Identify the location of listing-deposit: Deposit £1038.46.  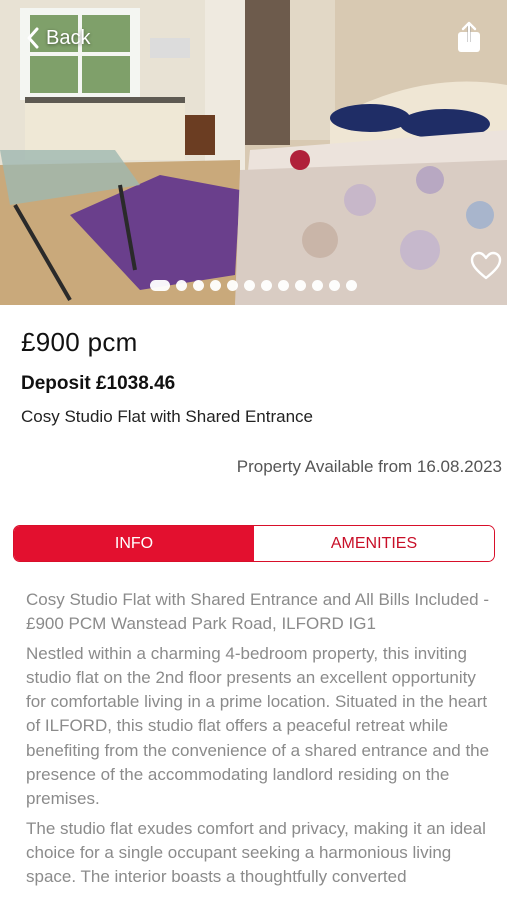
(98, 383).